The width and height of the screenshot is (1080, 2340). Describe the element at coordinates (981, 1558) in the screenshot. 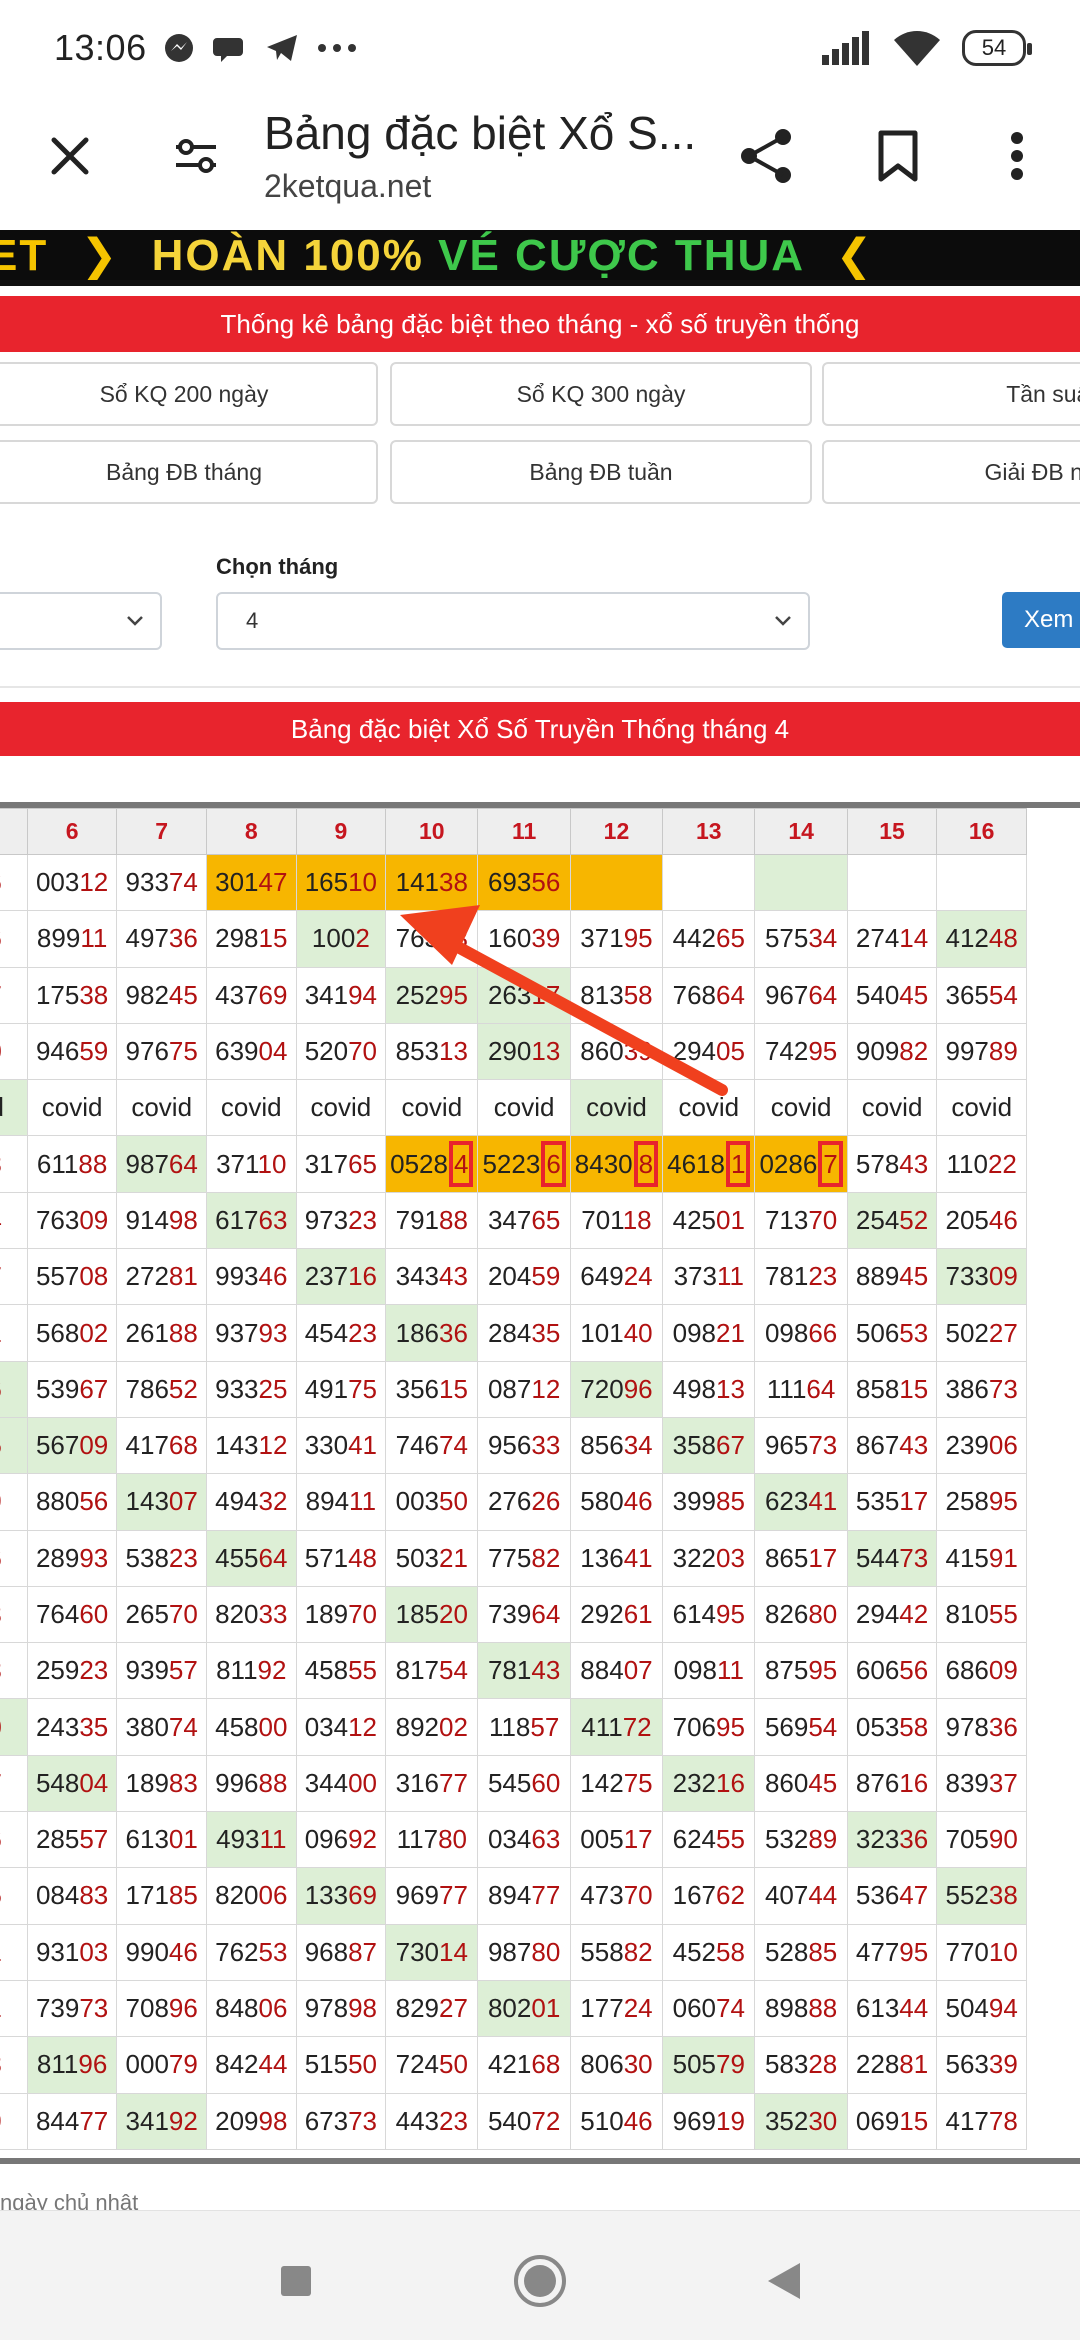

I see `table-cell: 41591` at that location.